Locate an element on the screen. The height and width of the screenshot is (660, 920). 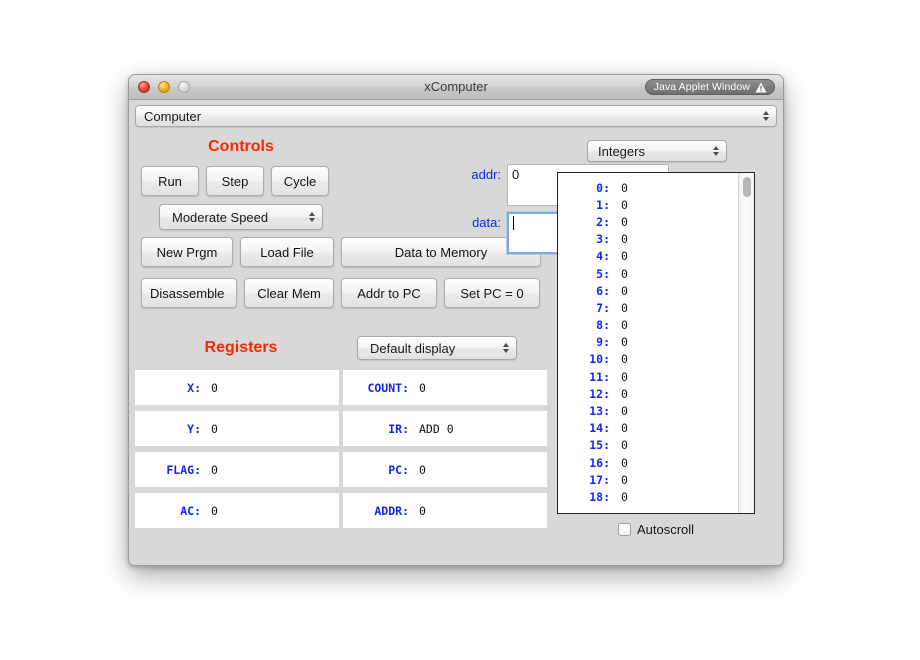
memory-row: 2: 0 is located at coordinates (648, 221).